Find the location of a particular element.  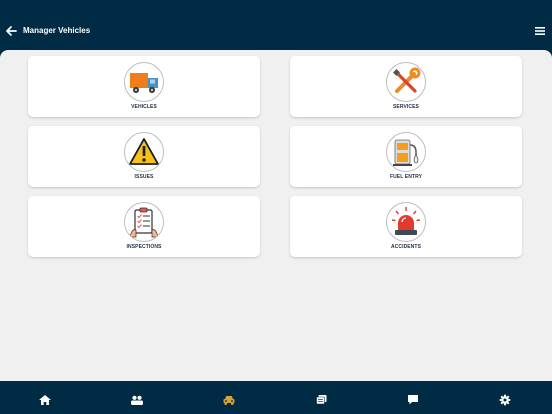

app-header: Manager Vehicles is located at coordinates (276, 25).